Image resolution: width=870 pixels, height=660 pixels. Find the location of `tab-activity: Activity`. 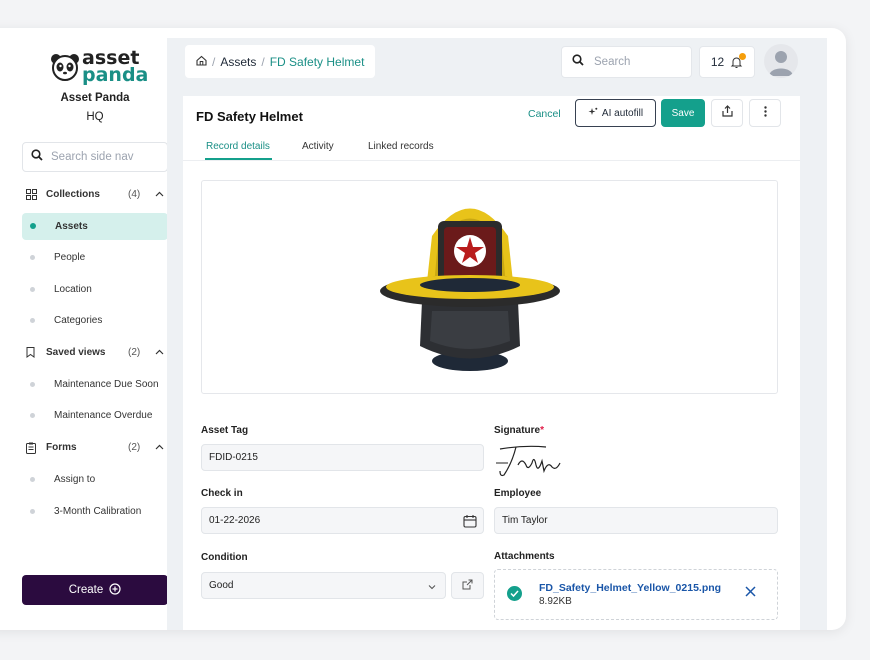

tab-activity: Activity is located at coordinates (318, 146).